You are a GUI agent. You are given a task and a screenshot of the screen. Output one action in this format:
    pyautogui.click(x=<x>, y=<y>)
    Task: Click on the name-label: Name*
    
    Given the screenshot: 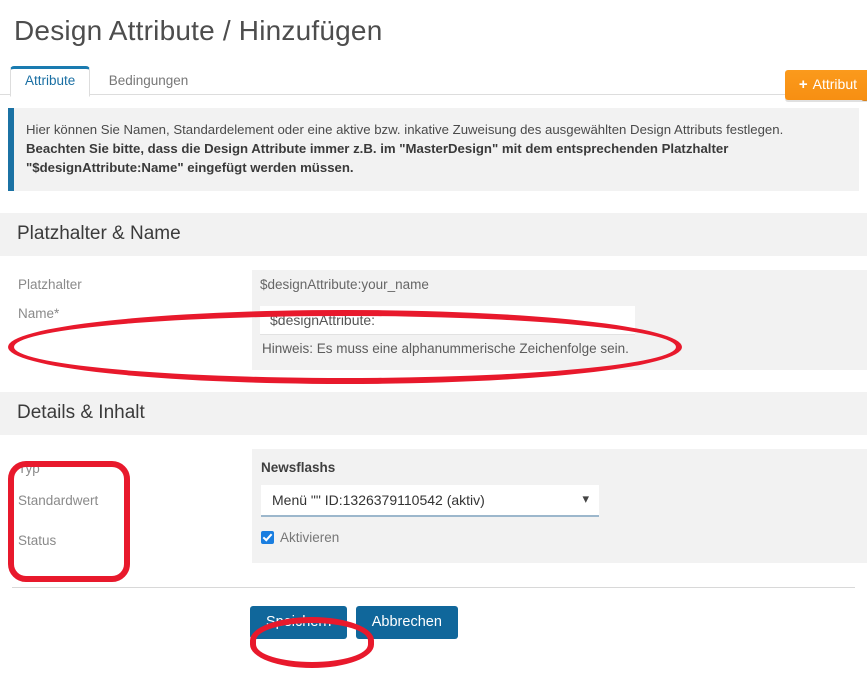 What is the action you would take?
    pyautogui.click(x=39, y=313)
    